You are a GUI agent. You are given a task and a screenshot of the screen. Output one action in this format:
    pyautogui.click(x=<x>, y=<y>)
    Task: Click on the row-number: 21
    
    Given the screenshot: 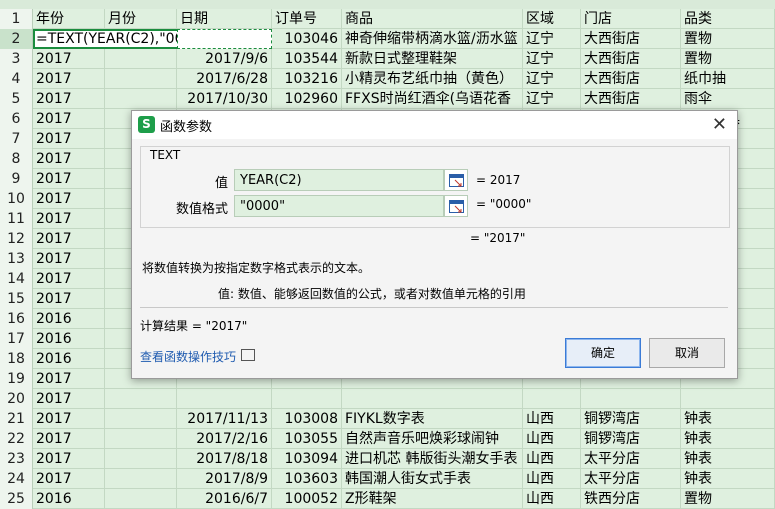 What is the action you would take?
    pyautogui.click(x=16, y=419)
    